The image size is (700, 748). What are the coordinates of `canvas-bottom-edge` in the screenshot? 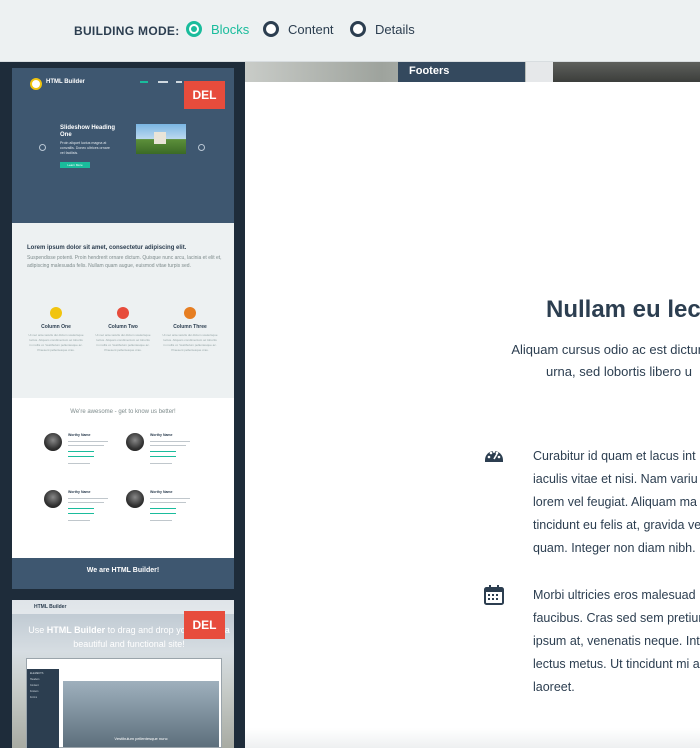 It's located at (472, 738).